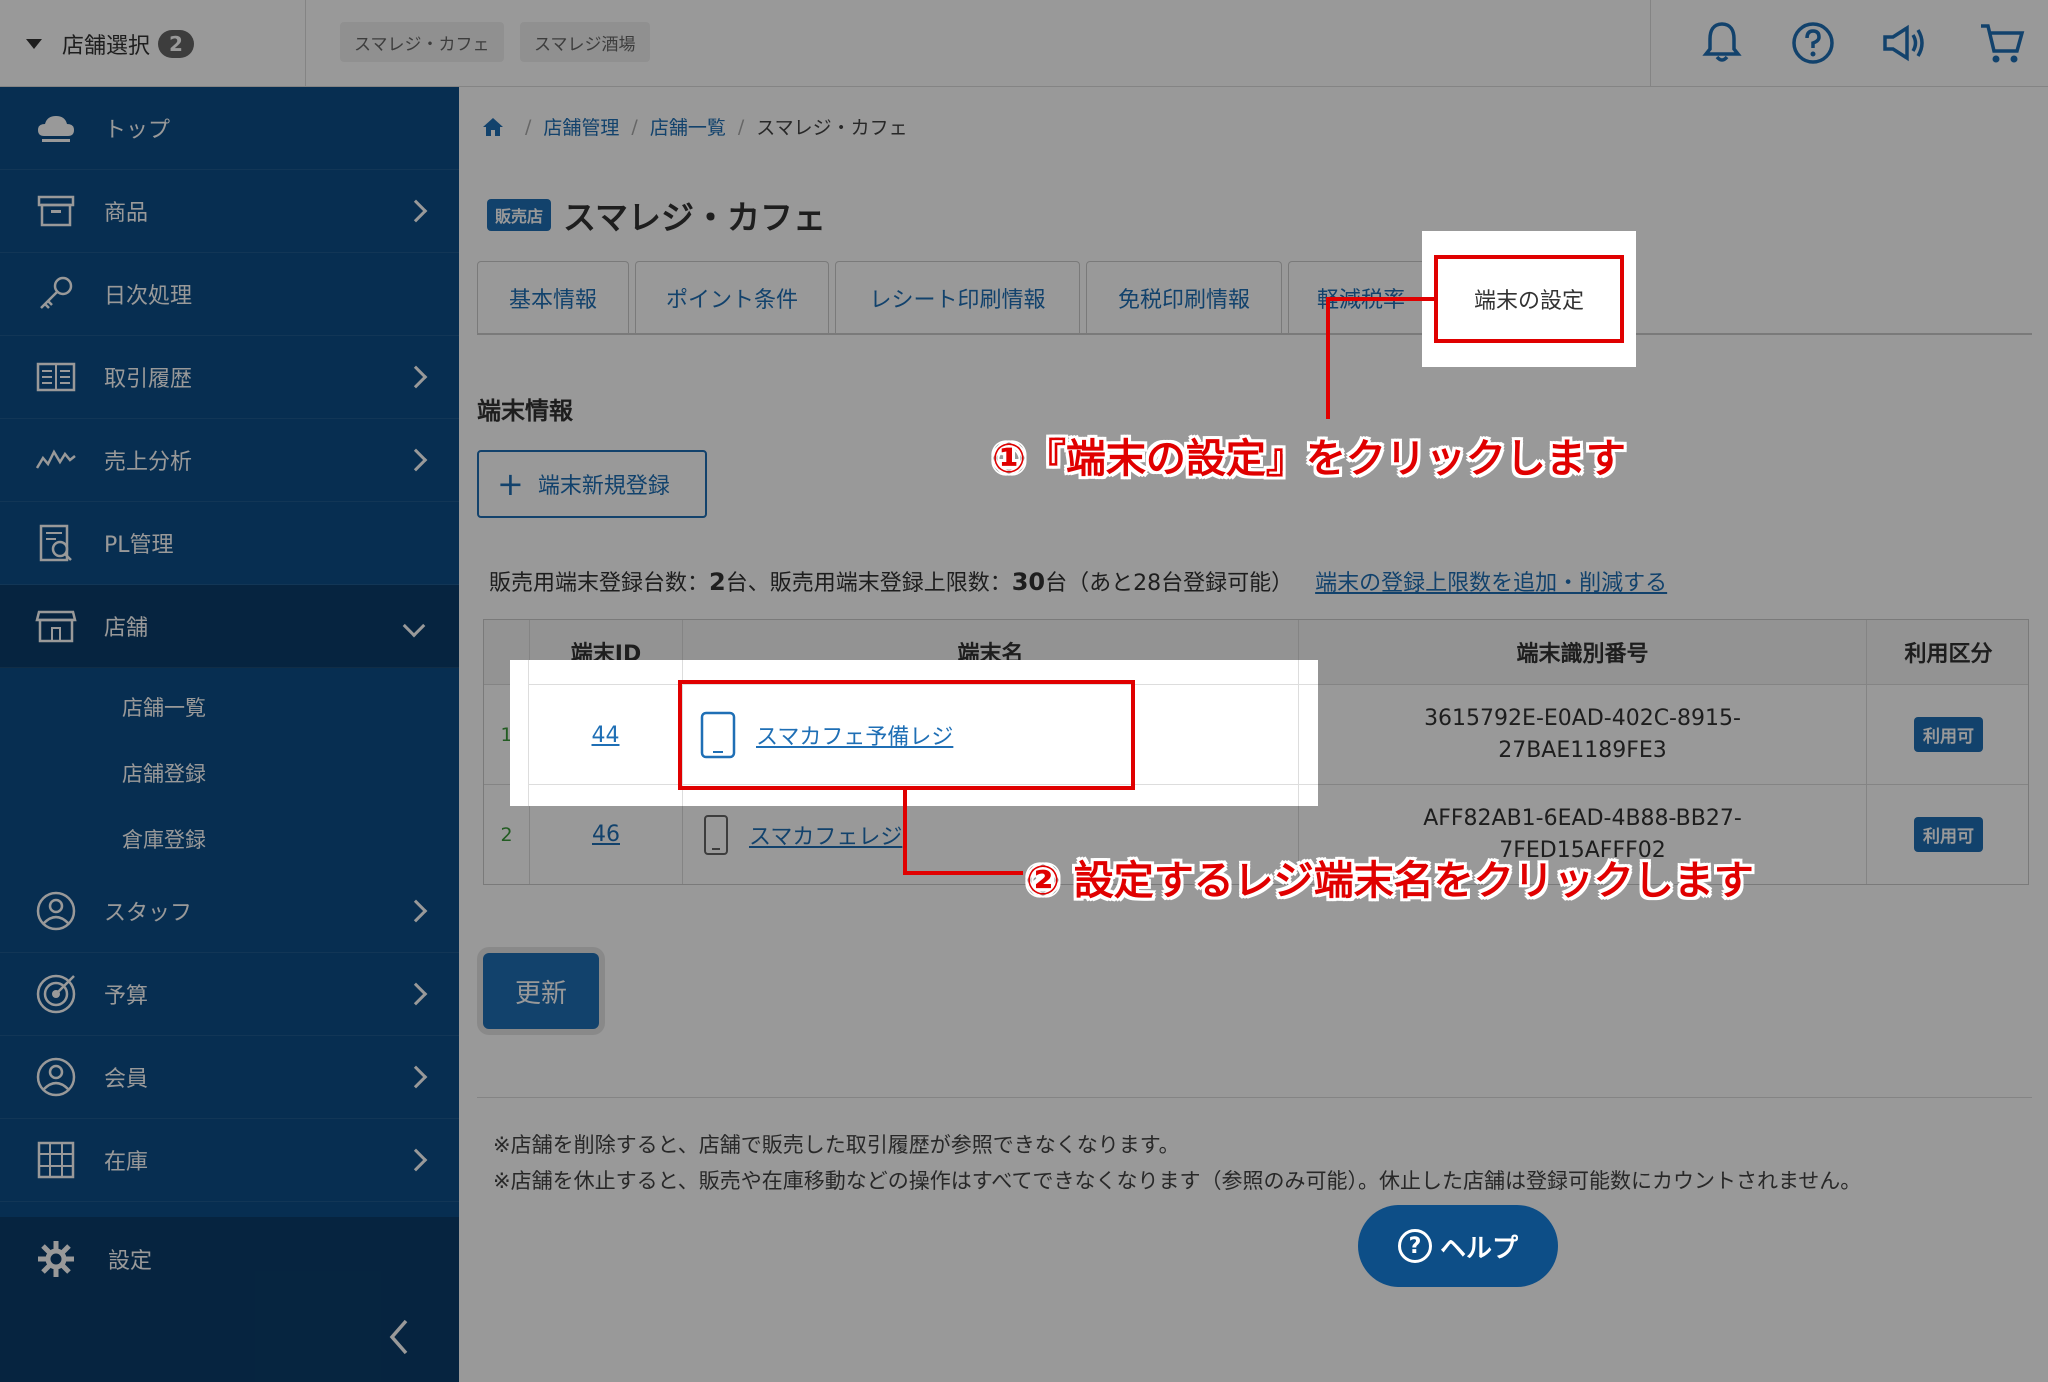 This screenshot has width=2048, height=1382. I want to click on sidebar-footer: 設定, so click(229, 1299).